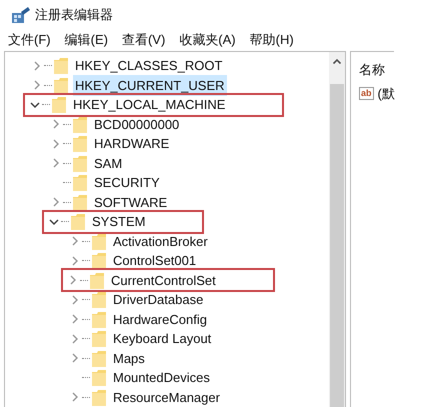 This screenshot has height=407, width=441. I want to click on value-name: (默, so click(386, 93).